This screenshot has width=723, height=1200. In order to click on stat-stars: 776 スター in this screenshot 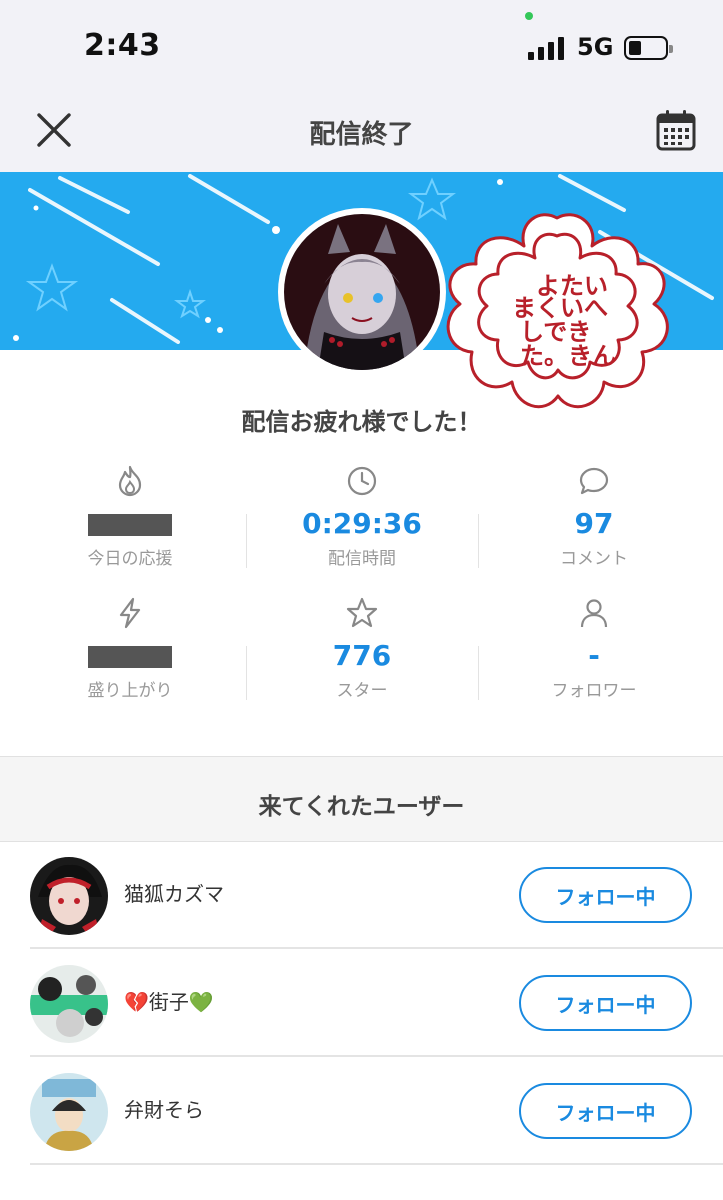, I will do `click(362, 648)`.